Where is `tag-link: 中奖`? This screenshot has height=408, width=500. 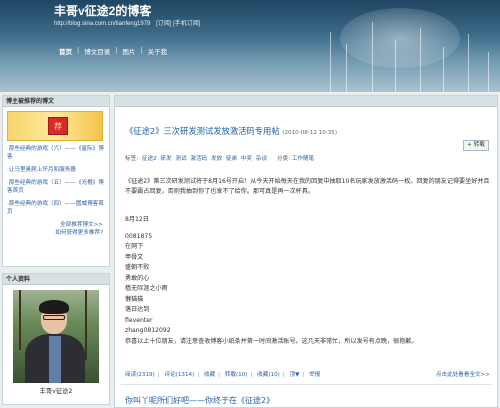
tag-link: 中奖 is located at coordinates (246, 159).